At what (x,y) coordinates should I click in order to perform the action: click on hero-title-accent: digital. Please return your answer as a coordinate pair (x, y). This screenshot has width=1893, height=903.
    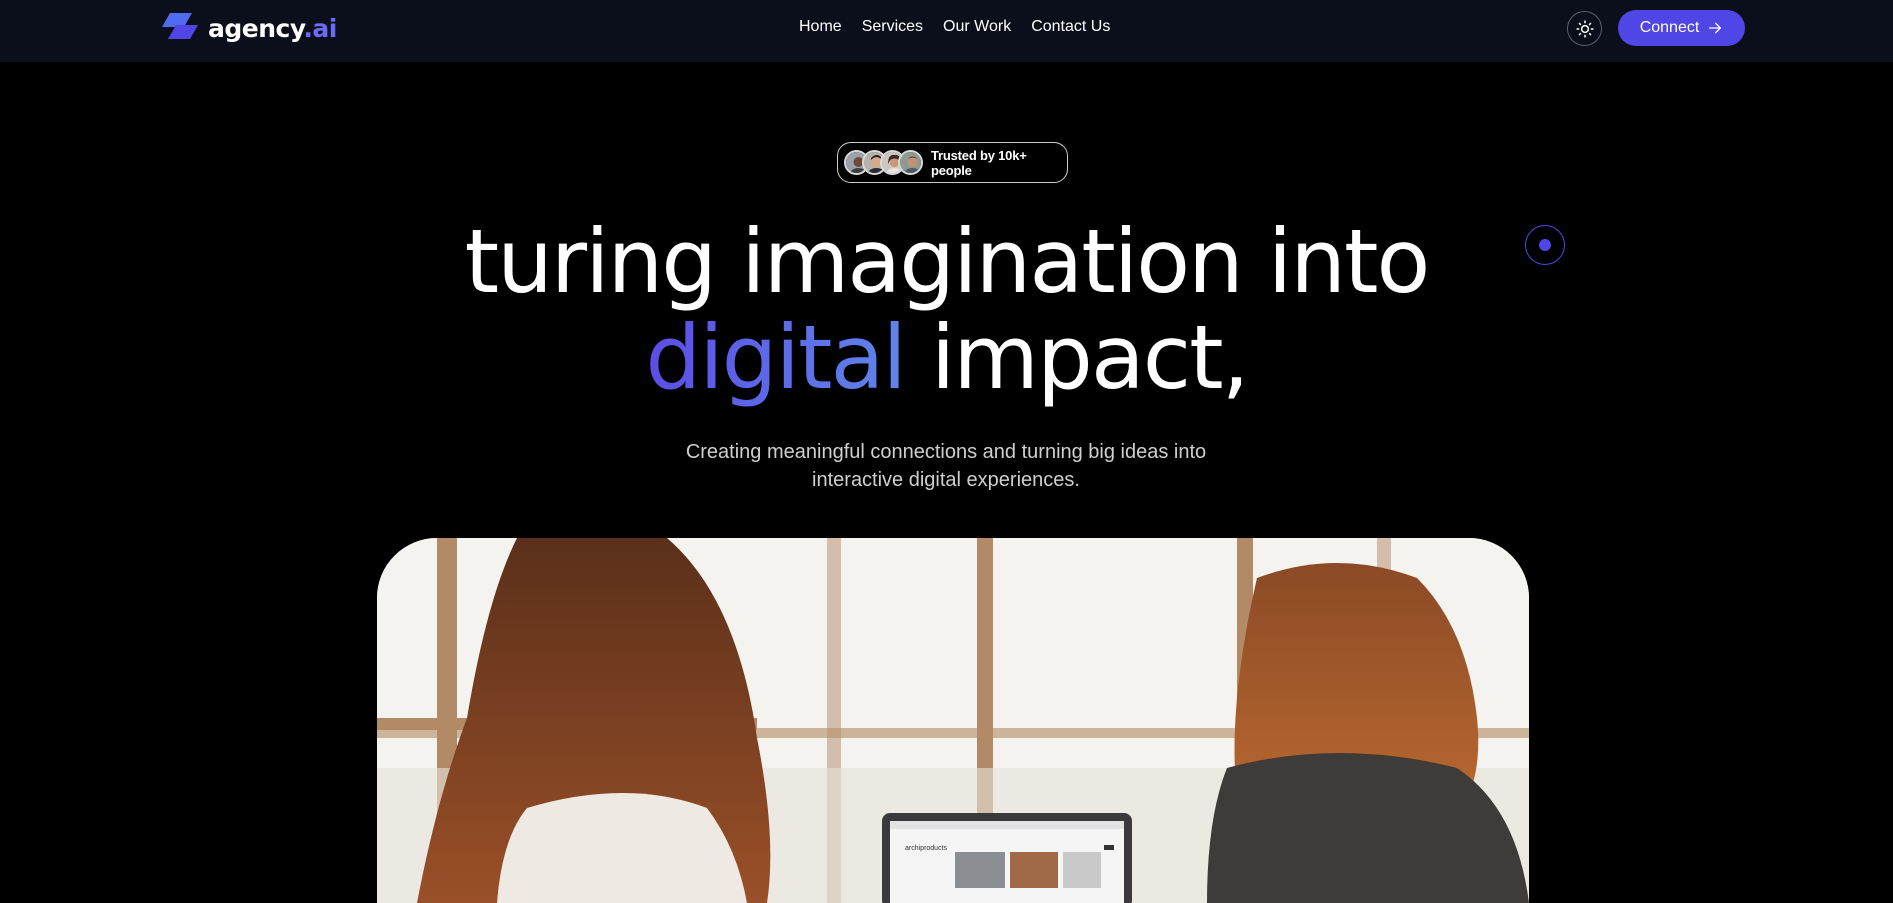
    Looking at the image, I should click on (775, 357).